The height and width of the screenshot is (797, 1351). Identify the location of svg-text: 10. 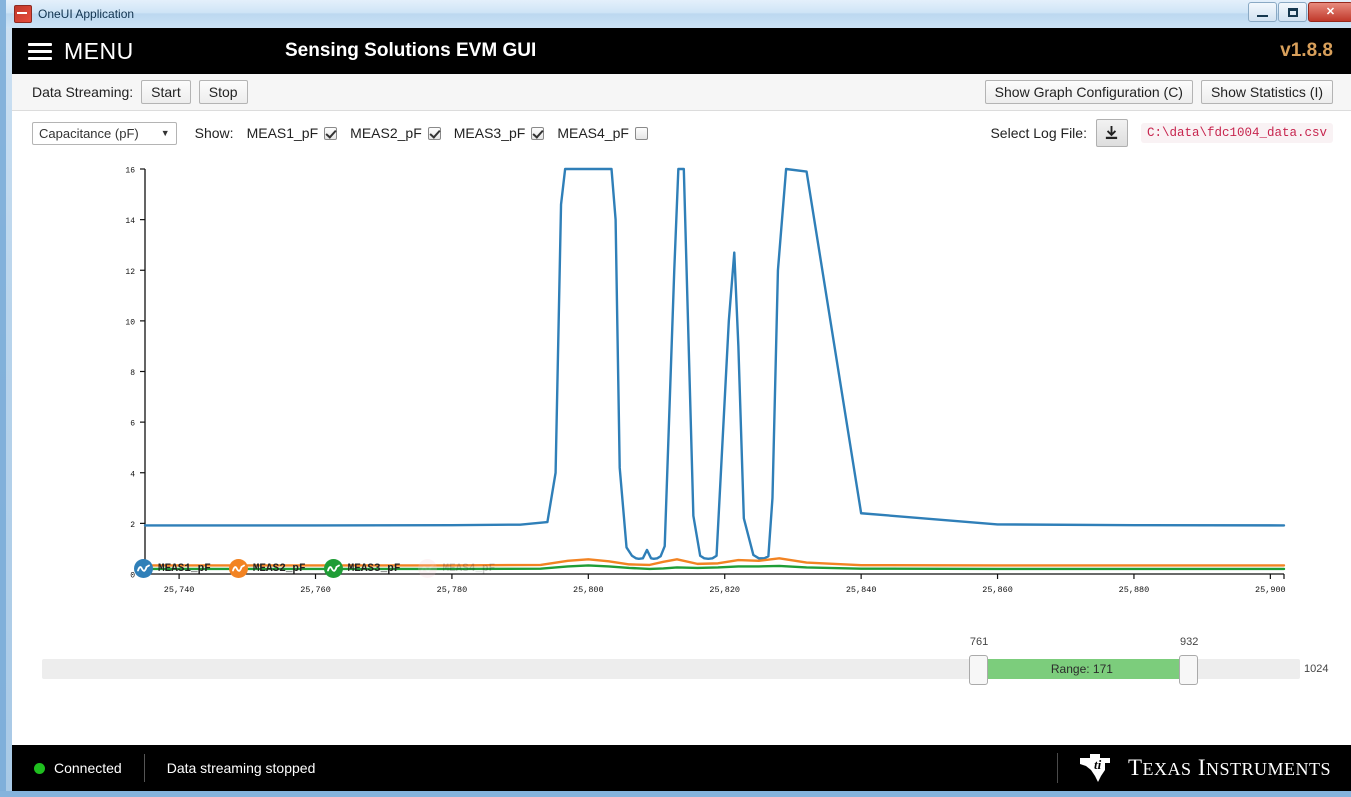
(130, 322).